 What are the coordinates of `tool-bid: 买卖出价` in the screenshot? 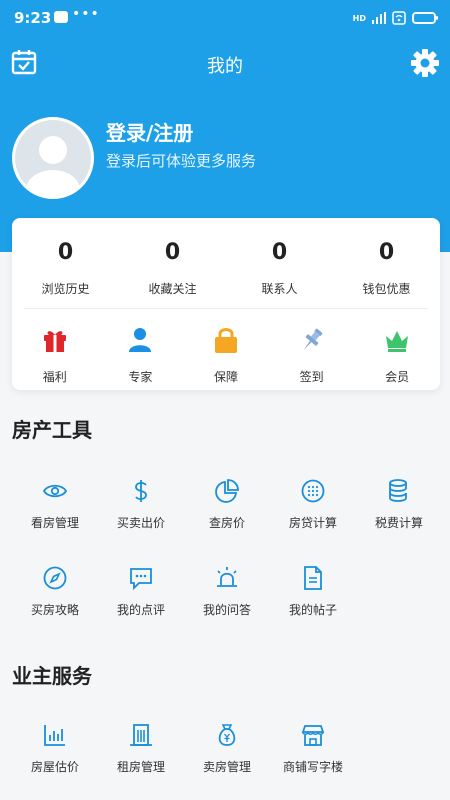 It's located at (141, 504).